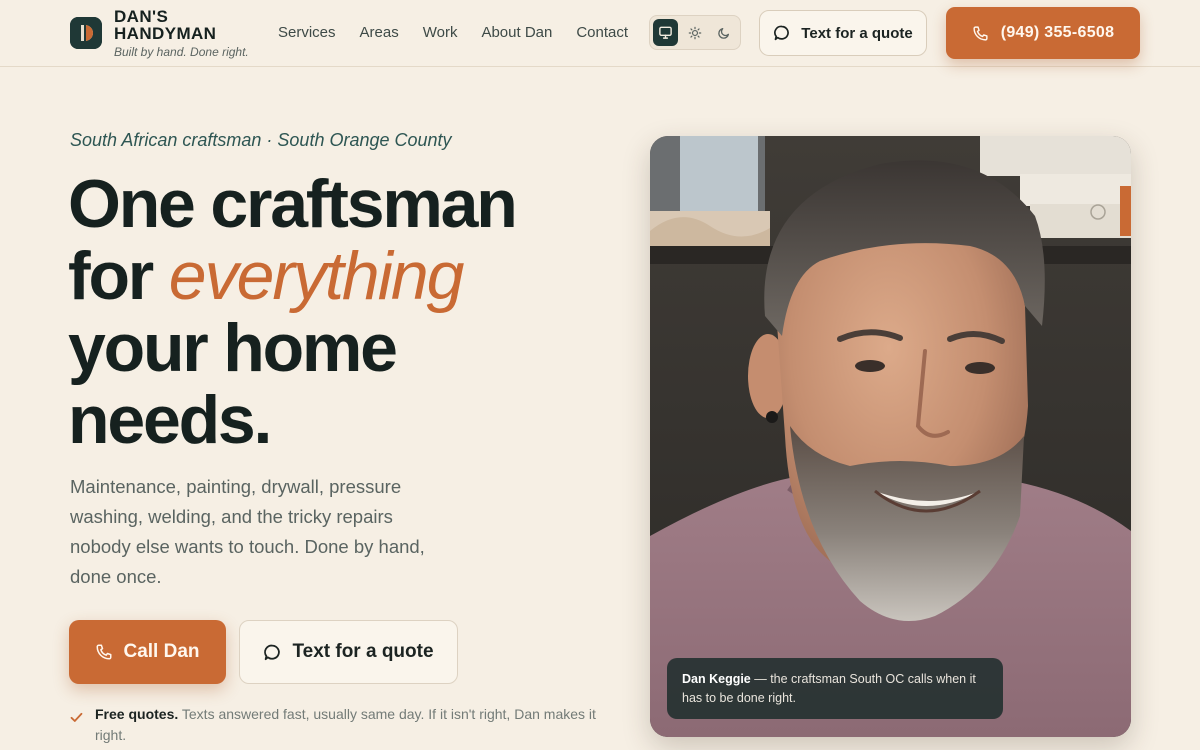 This screenshot has height=750, width=1200. What do you see at coordinates (170, 420) in the screenshot?
I see `headline-line-4: needs.` at bounding box center [170, 420].